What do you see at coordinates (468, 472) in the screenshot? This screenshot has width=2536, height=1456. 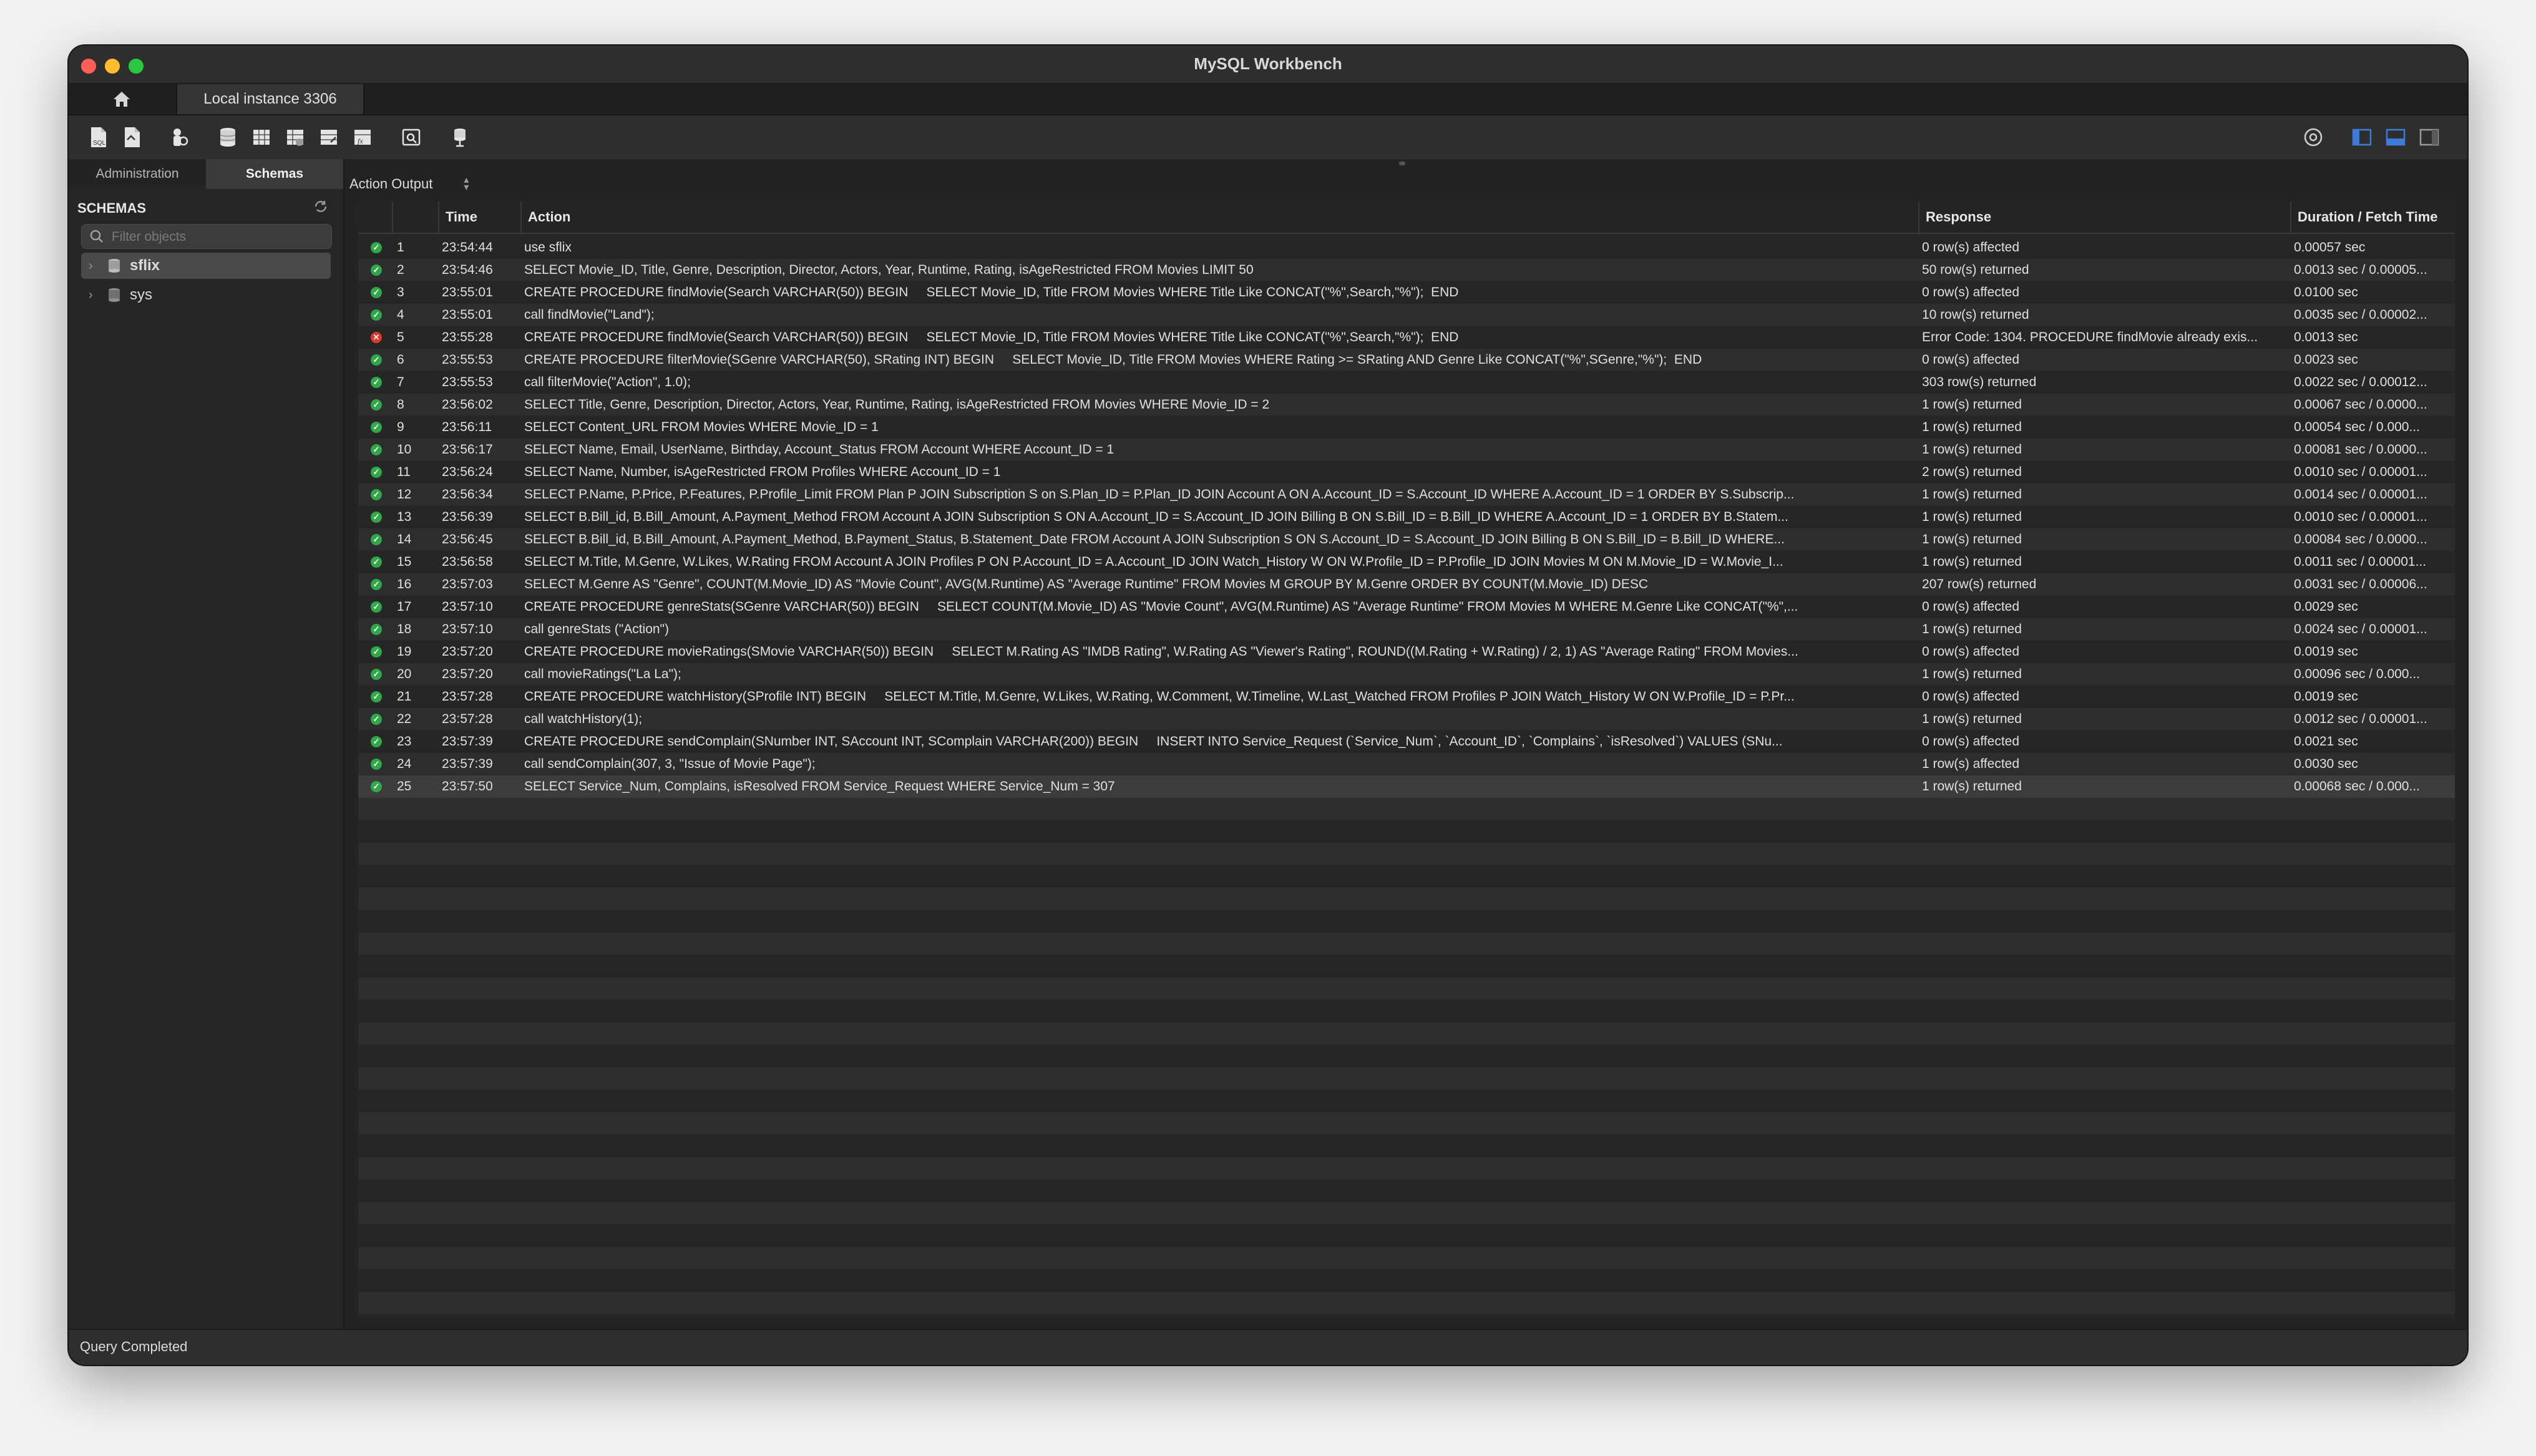 I see `row-time: 23:56:24` at bounding box center [468, 472].